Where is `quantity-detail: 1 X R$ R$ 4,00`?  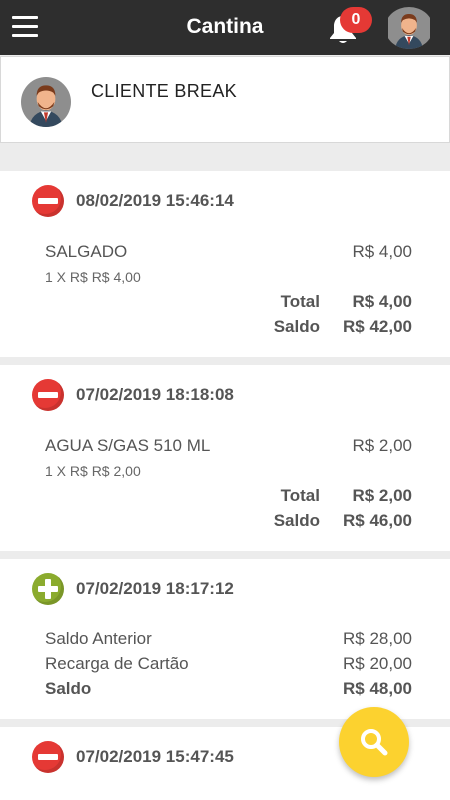
quantity-detail: 1 X R$ R$ 4,00 is located at coordinates (93, 277).